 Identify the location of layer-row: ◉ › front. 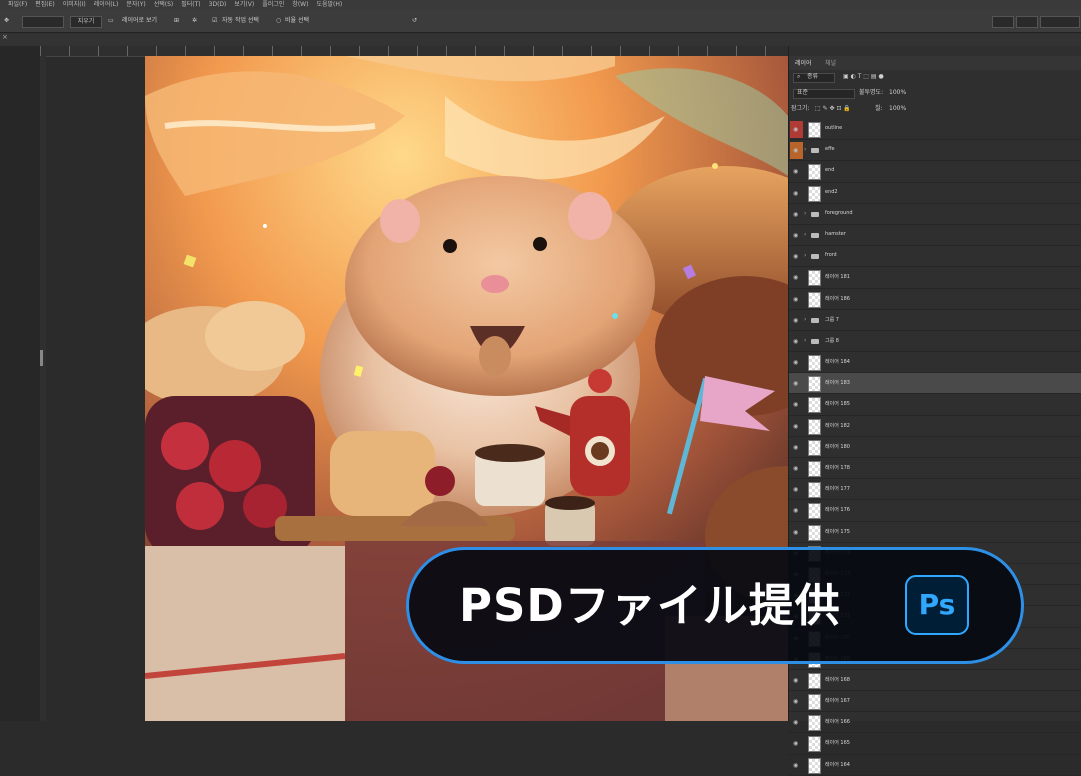
(935, 257).